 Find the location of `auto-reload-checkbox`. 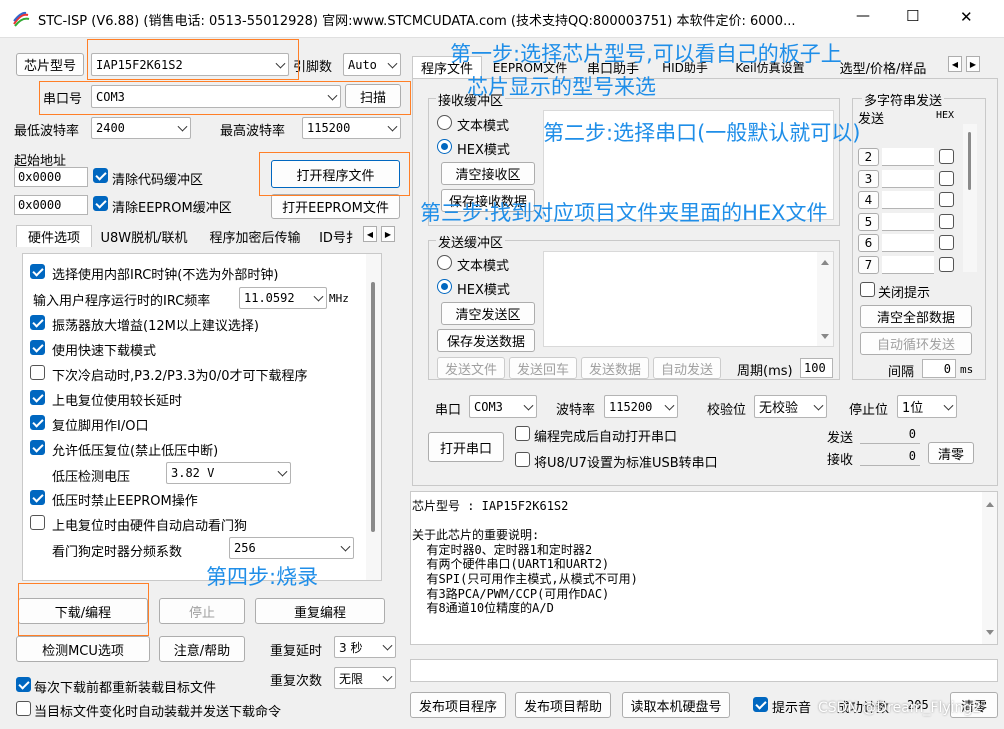

auto-reload-checkbox is located at coordinates (23, 708).